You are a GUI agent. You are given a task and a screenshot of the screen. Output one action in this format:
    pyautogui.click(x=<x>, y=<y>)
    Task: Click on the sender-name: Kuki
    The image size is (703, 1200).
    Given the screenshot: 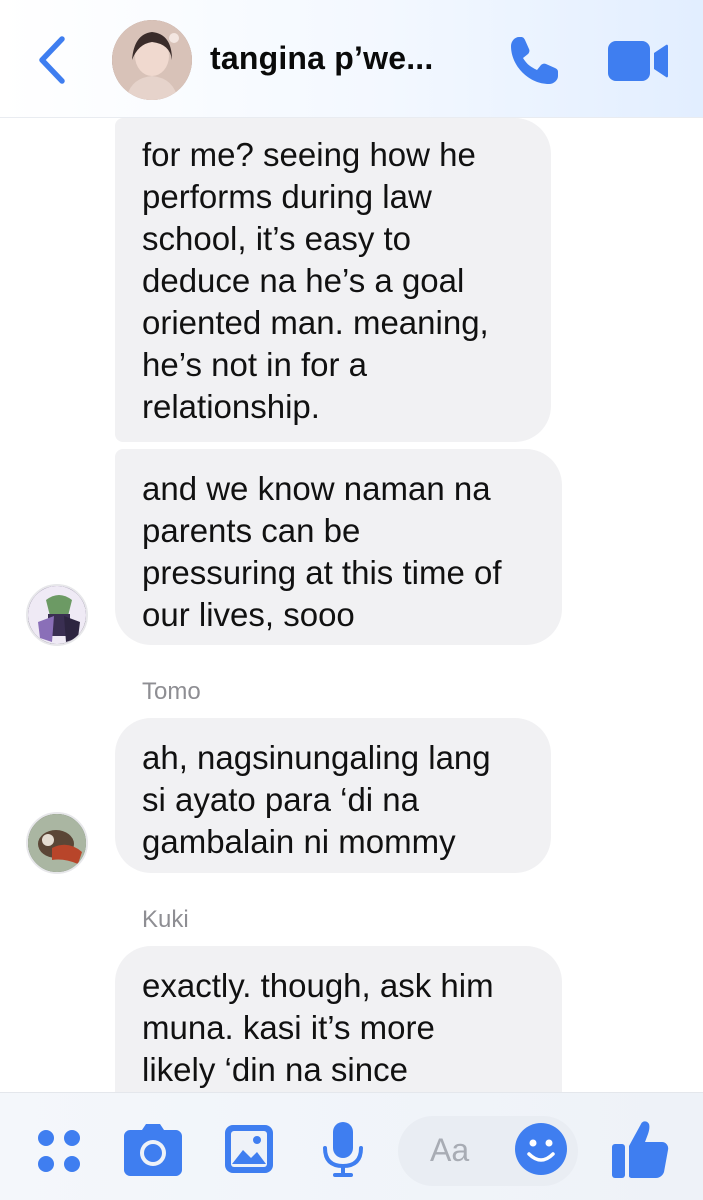 What is the action you would take?
    pyautogui.click(x=165, y=919)
    